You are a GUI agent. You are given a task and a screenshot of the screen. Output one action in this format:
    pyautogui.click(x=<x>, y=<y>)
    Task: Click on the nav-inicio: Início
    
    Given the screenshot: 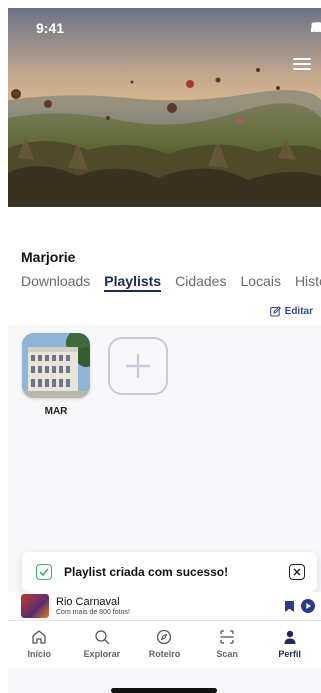 What is the action you would take?
    pyautogui.click(x=39, y=644)
    